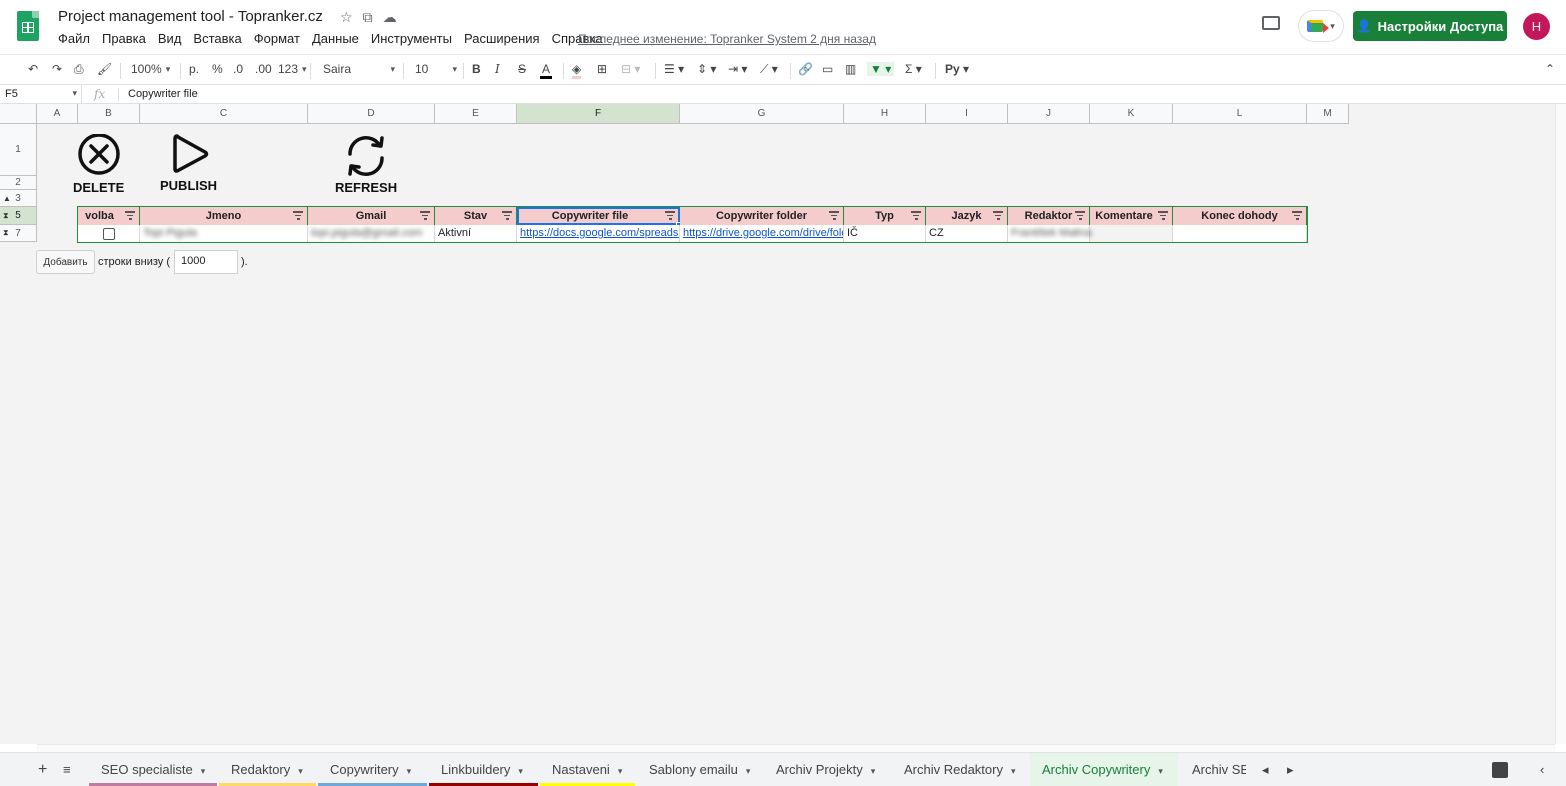 This screenshot has width=1566, height=786. What do you see at coordinates (762, 216) in the screenshot?
I see `header-copywriter-folder: Copywriter folder` at bounding box center [762, 216].